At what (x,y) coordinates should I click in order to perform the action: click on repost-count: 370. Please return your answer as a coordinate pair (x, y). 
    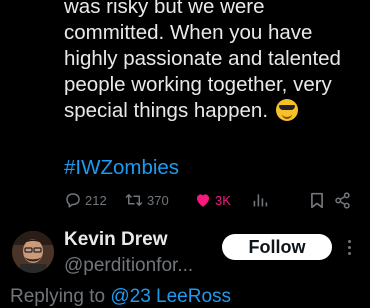
    Looking at the image, I should click on (158, 200).